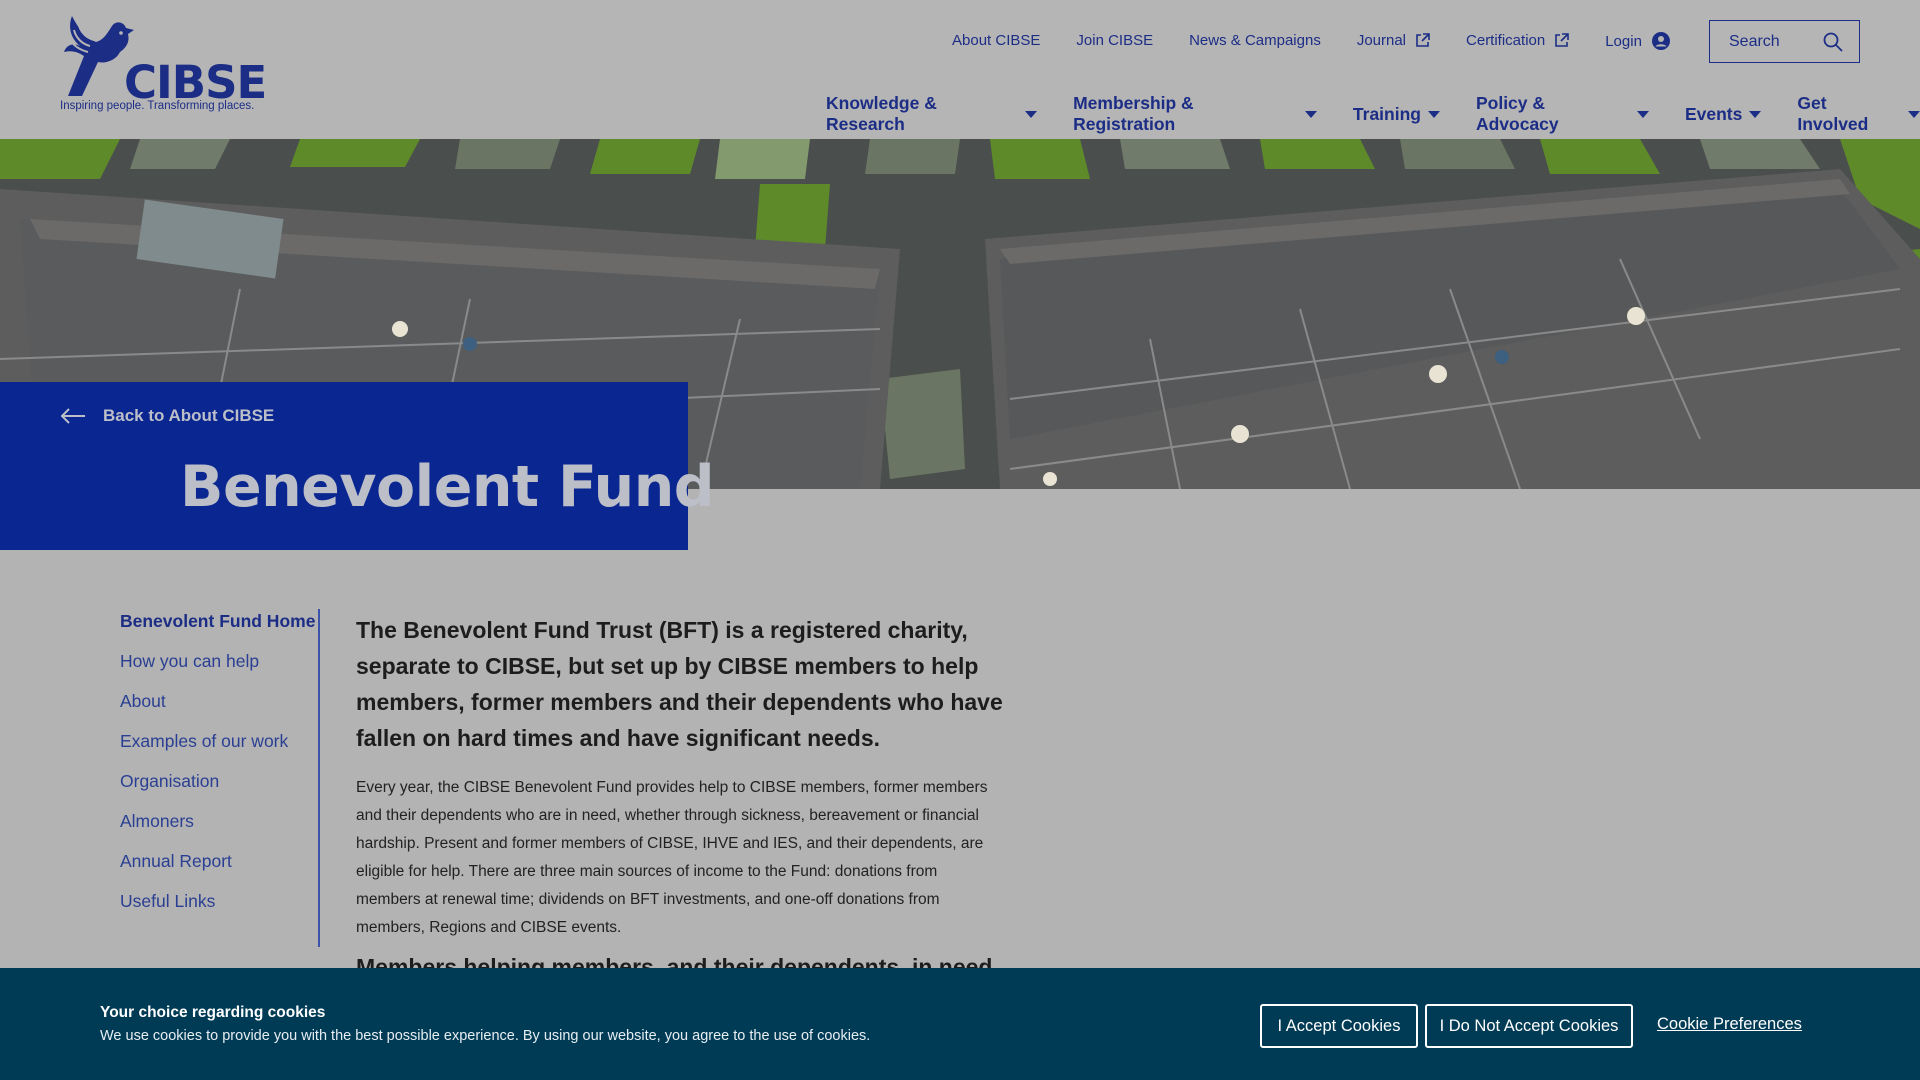 Image resolution: width=1920 pixels, height=1080 pixels. I want to click on back-link: Back to About CIBSE, so click(167, 416).